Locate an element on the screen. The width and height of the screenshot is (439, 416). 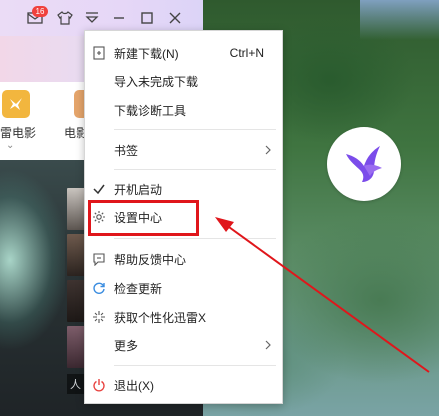
menu-item-check-update: 检查更新 is located at coordinates (183, 288).